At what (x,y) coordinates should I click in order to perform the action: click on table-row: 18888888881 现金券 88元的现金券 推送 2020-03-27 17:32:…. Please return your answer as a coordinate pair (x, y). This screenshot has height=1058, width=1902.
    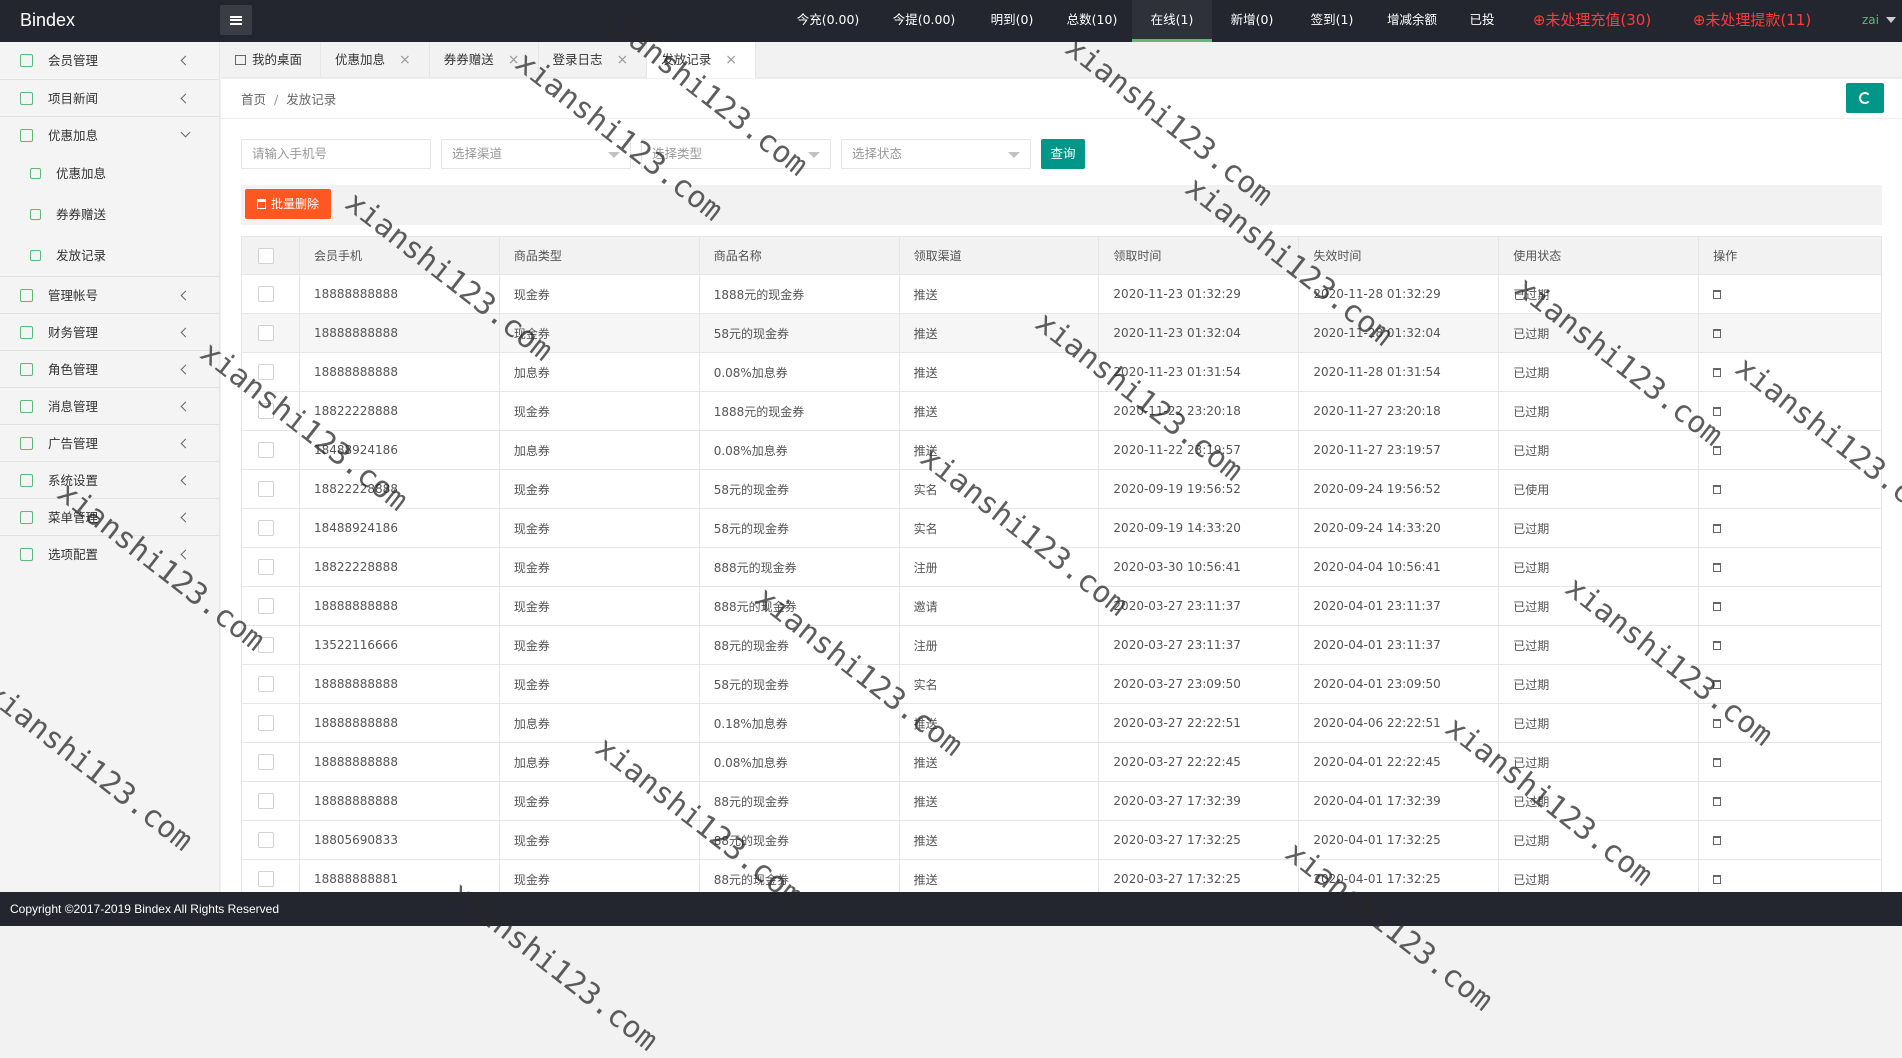
    Looking at the image, I should click on (1061, 875).